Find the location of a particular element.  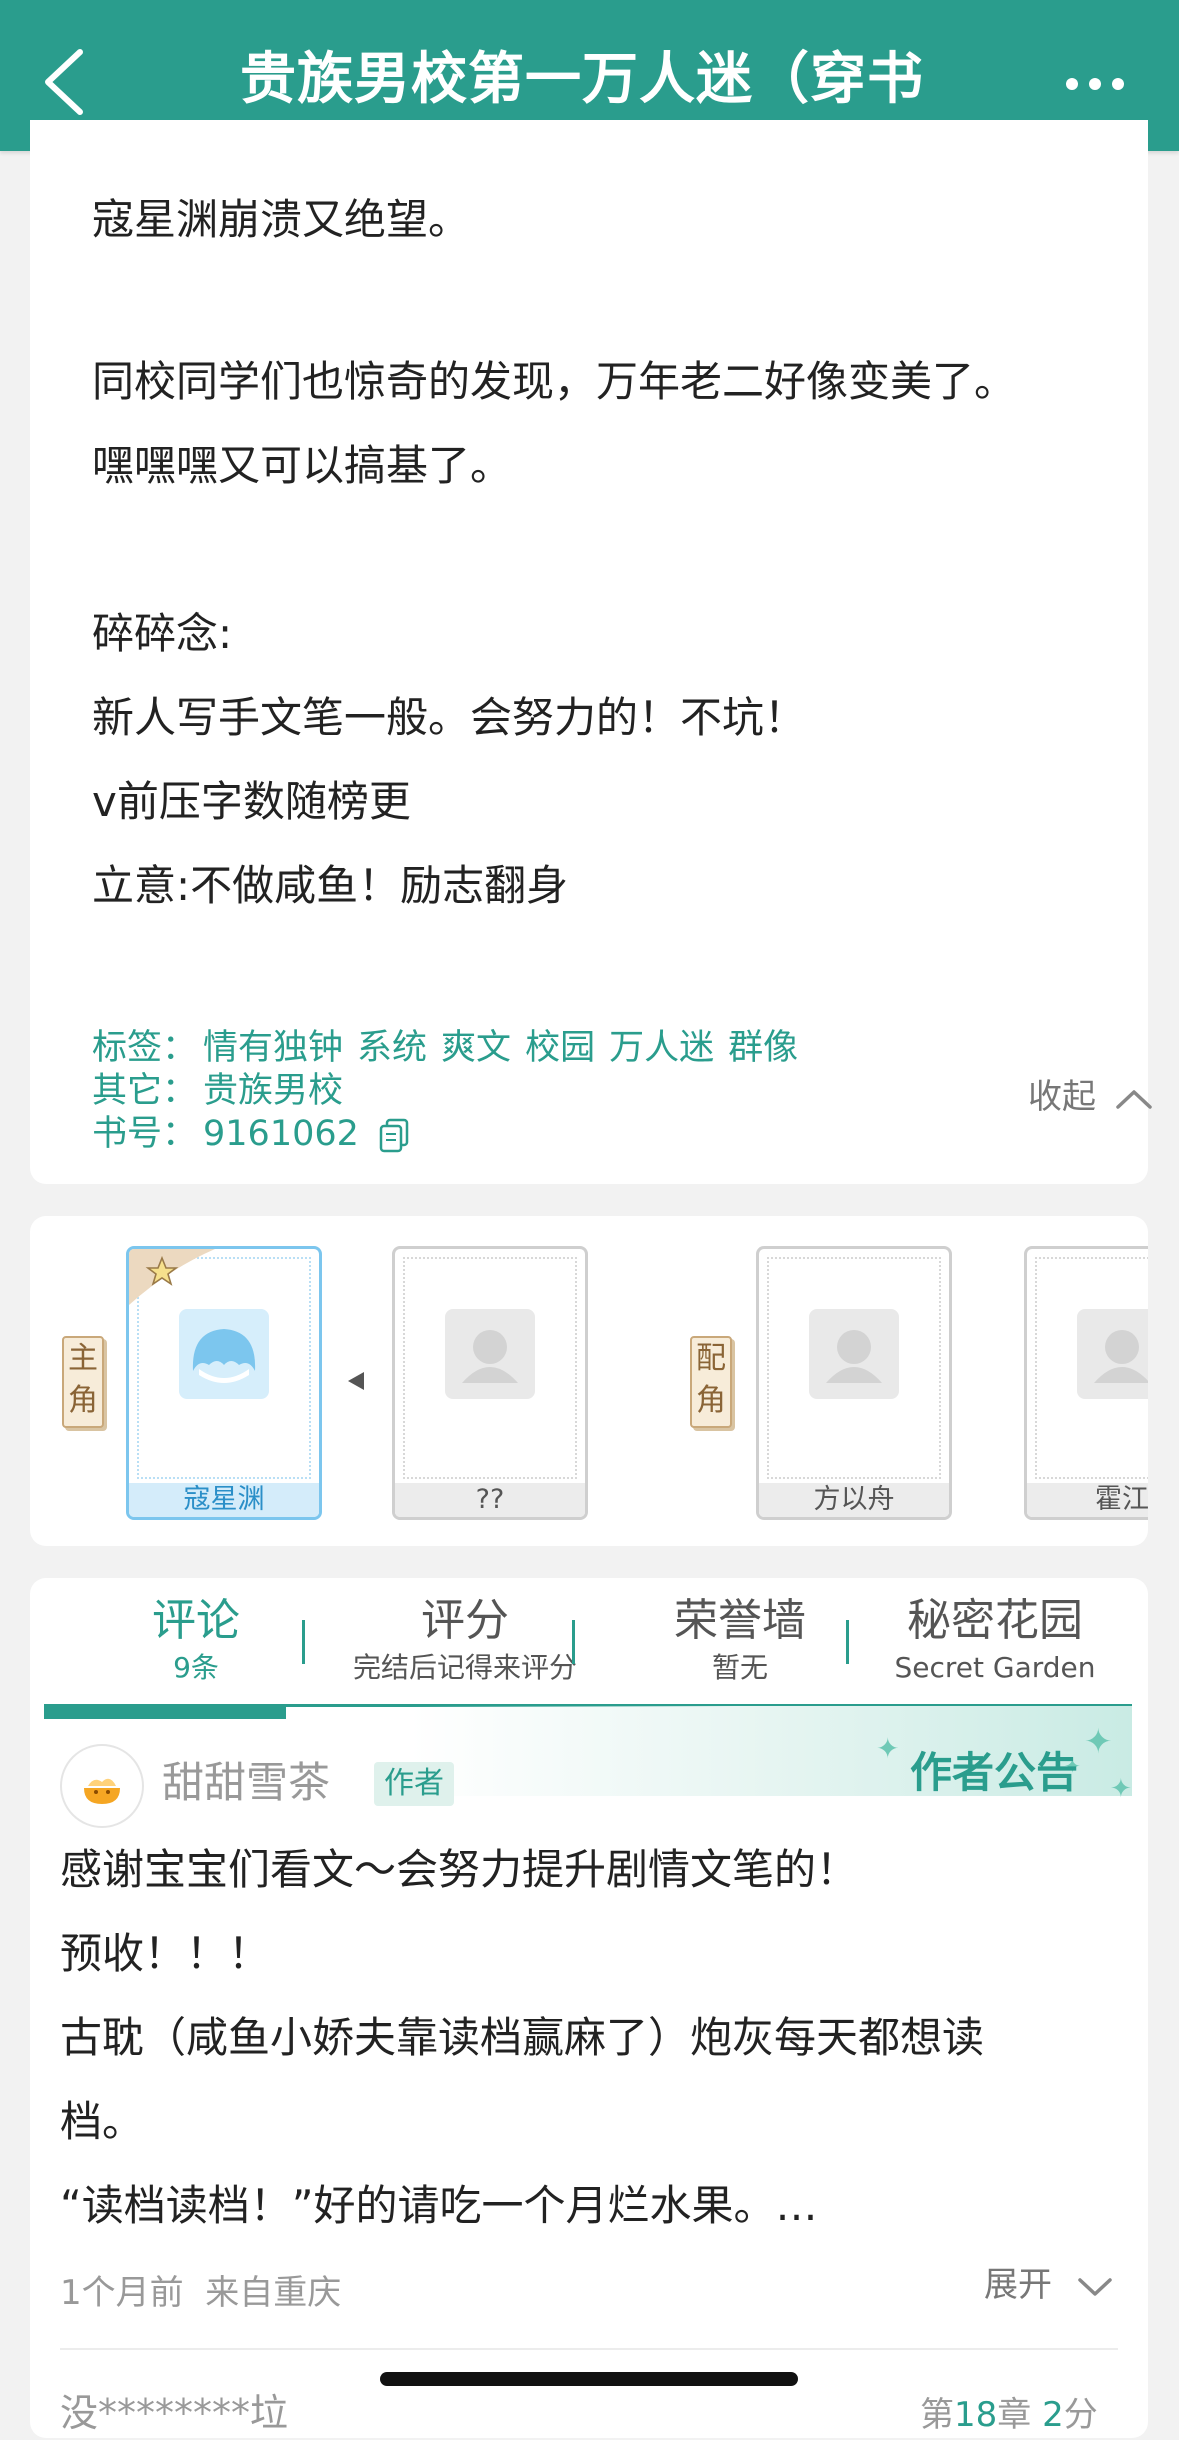

character-card: ?? is located at coordinates (490, 1383).